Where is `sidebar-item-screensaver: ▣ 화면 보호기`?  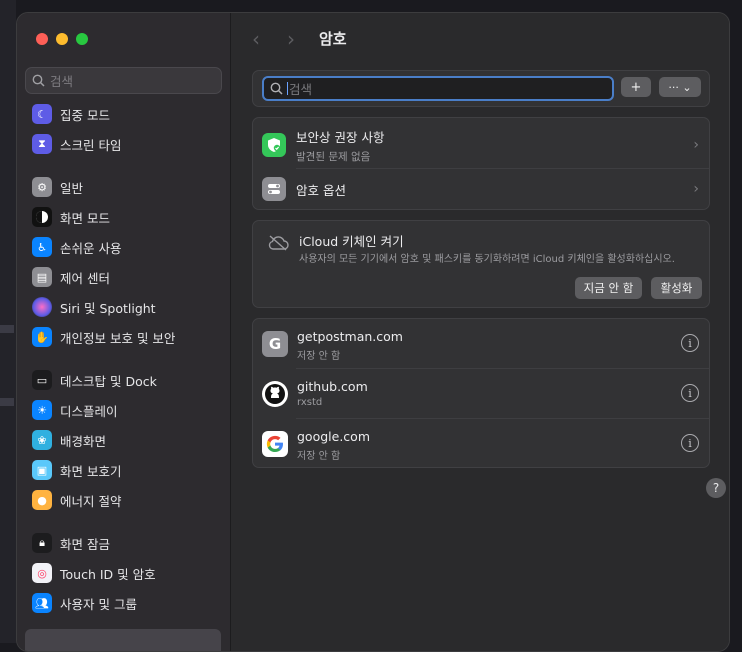 sidebar-item-screensaver: ▣ 화면 보호기 is located at coordinates (124, 470).